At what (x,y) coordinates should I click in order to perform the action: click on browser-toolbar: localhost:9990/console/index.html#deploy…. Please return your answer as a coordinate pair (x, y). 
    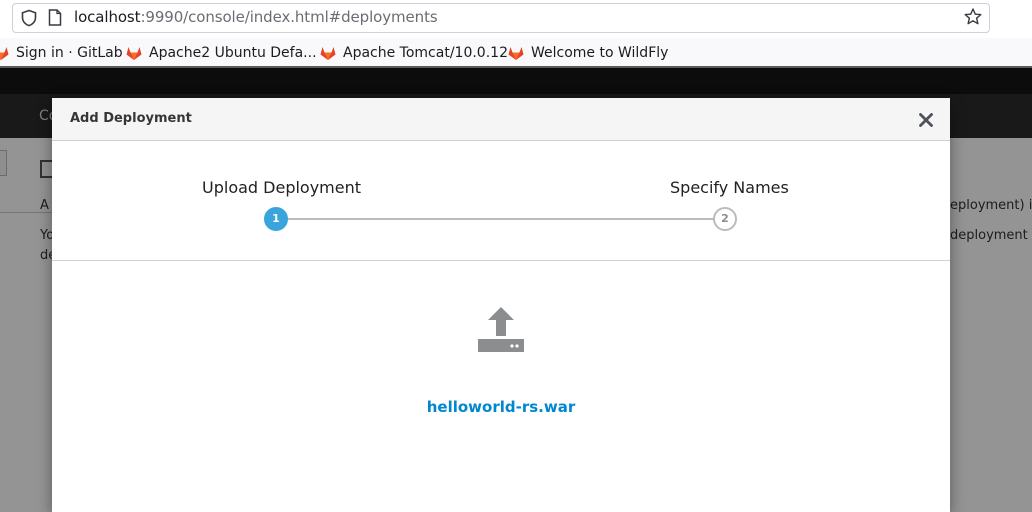
    Looking at the image, I should click on (516, 18).